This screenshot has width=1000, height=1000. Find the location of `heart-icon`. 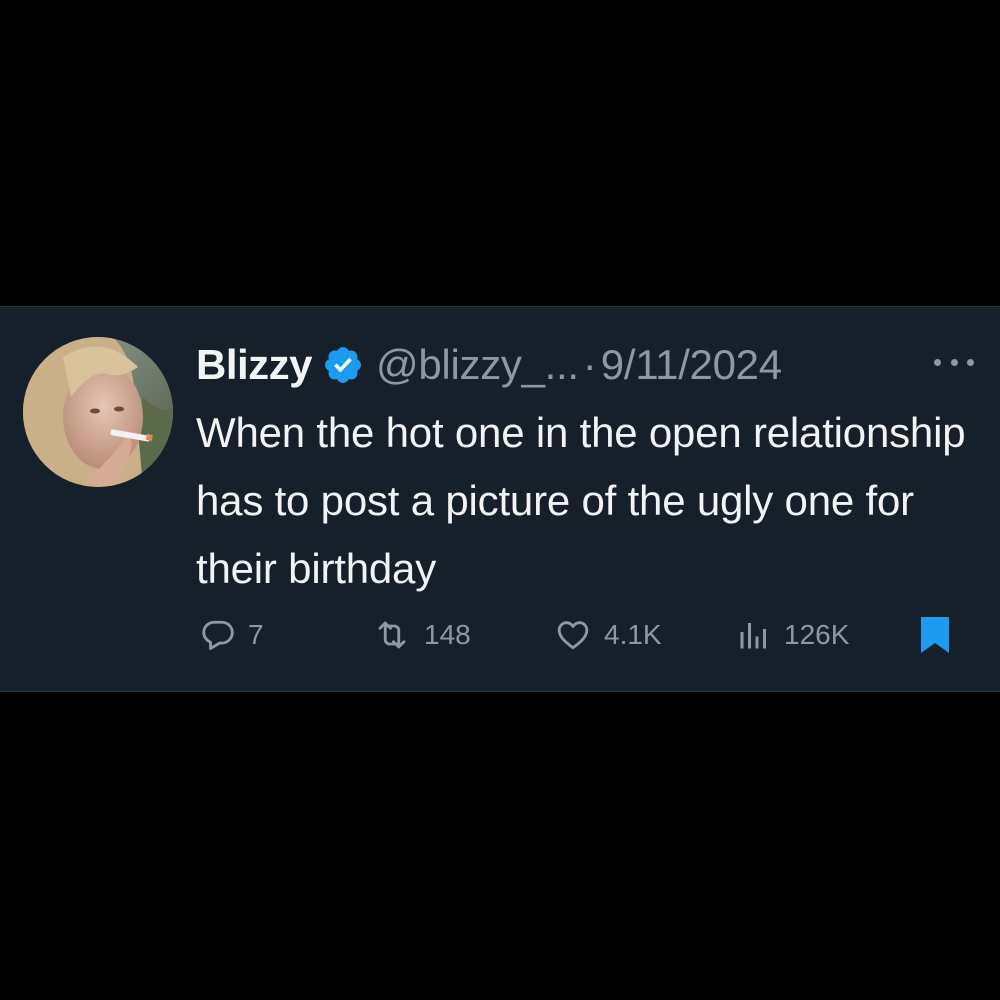

heart-icon is located at coordinates (573, 635).